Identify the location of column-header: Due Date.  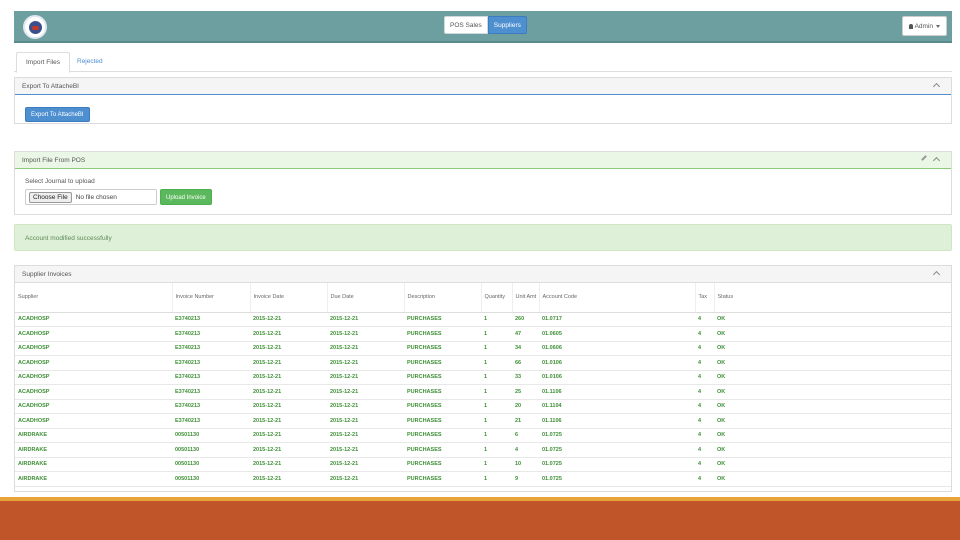
(365, 298).